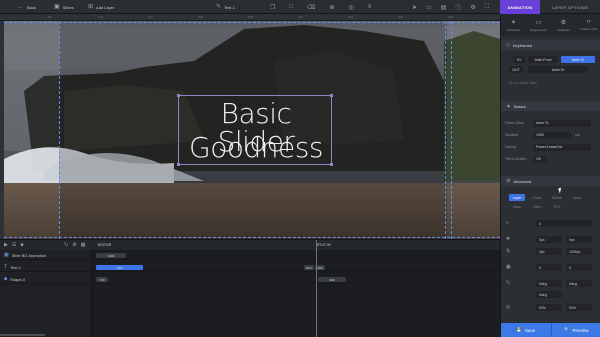 Image resolution: width=600 pixels, height=337 pixels. What do you see at coordinates (332, 7) in the screenshot?
I see `lock-icon: ⊕` at bounding box center [332, 7].